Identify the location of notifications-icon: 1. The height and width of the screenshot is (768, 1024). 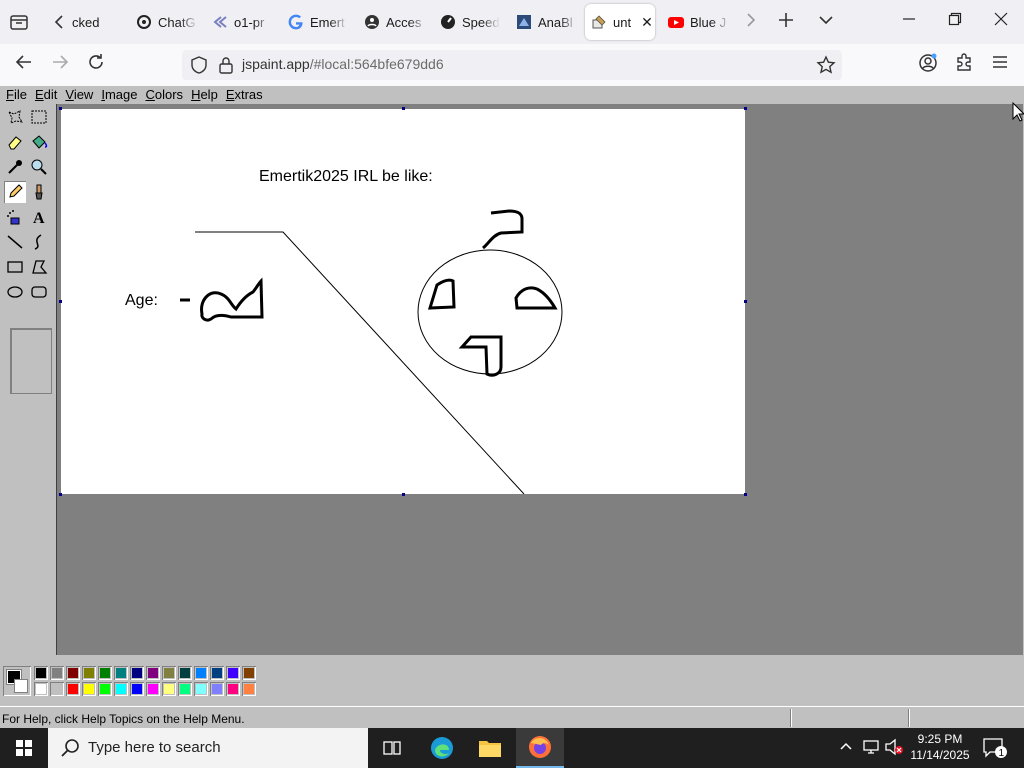
(995, 749).